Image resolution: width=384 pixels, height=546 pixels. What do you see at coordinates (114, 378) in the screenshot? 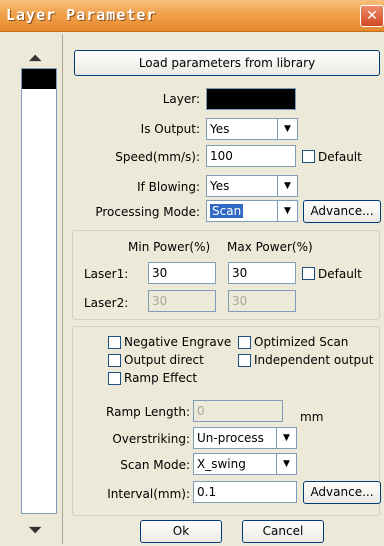
I see `ramp-effect-checkbox` at bounding box center [114, 378].